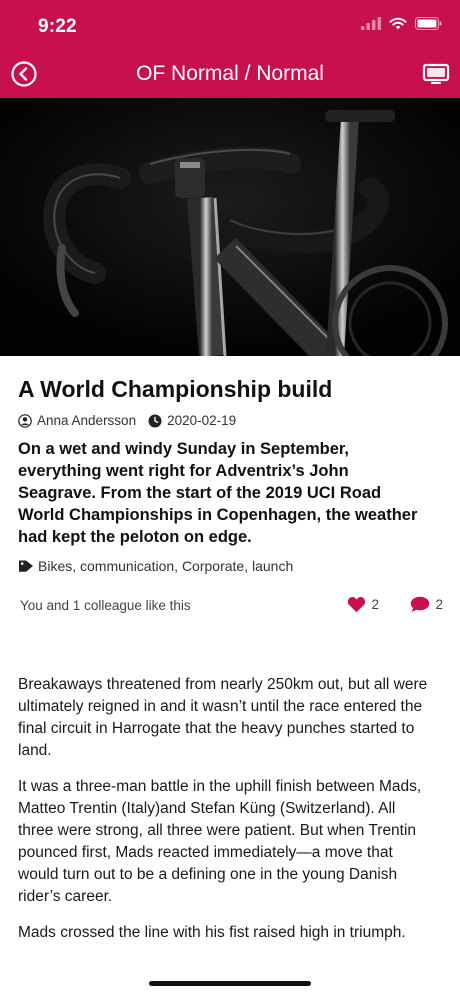 The image size is (460, 996). I want to click on article-author: Anna Andersson, so click(87, 420).